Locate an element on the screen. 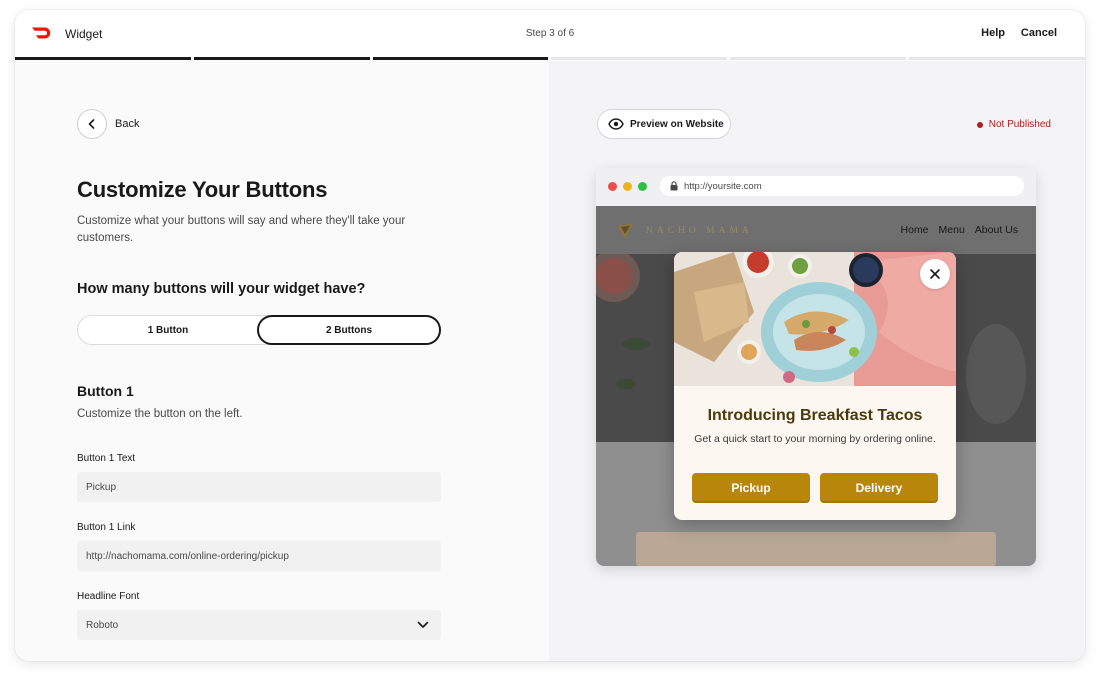 Image resolution: width=1100 pixels, height=681 pixels. button-1-link-field is located at coordinates (259, 556).